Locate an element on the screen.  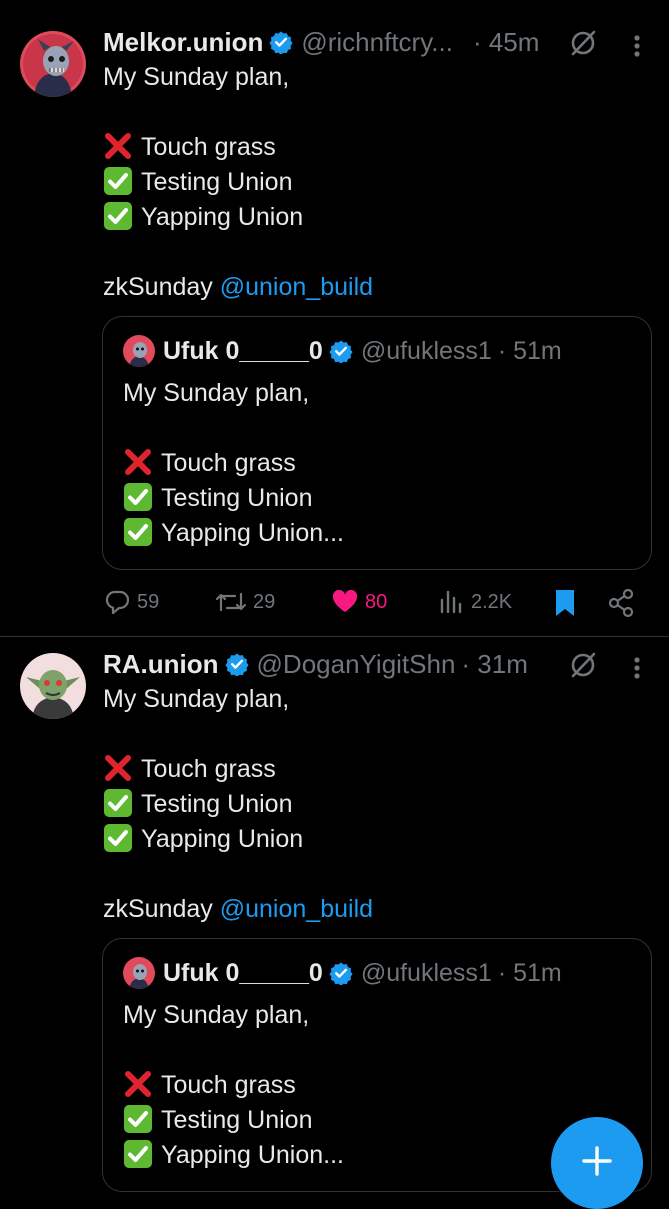
action-bar: 59 29 80 2.2K is located at coordinates (371, 604).